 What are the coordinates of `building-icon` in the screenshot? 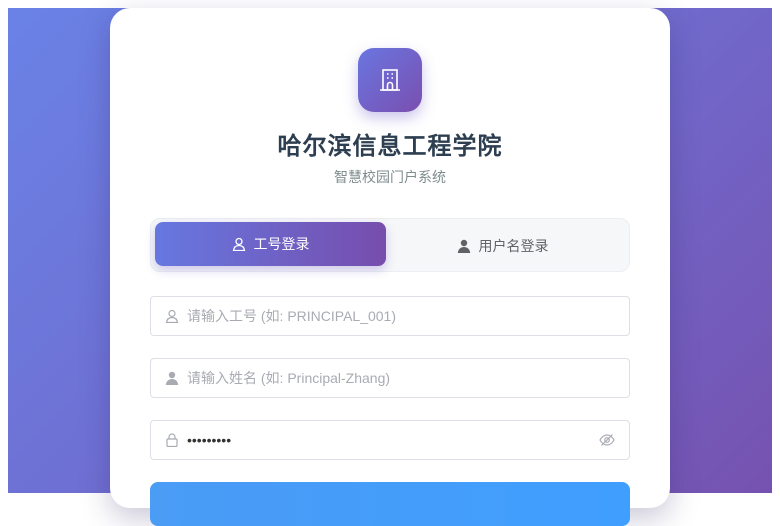 It's located at (390, 80).